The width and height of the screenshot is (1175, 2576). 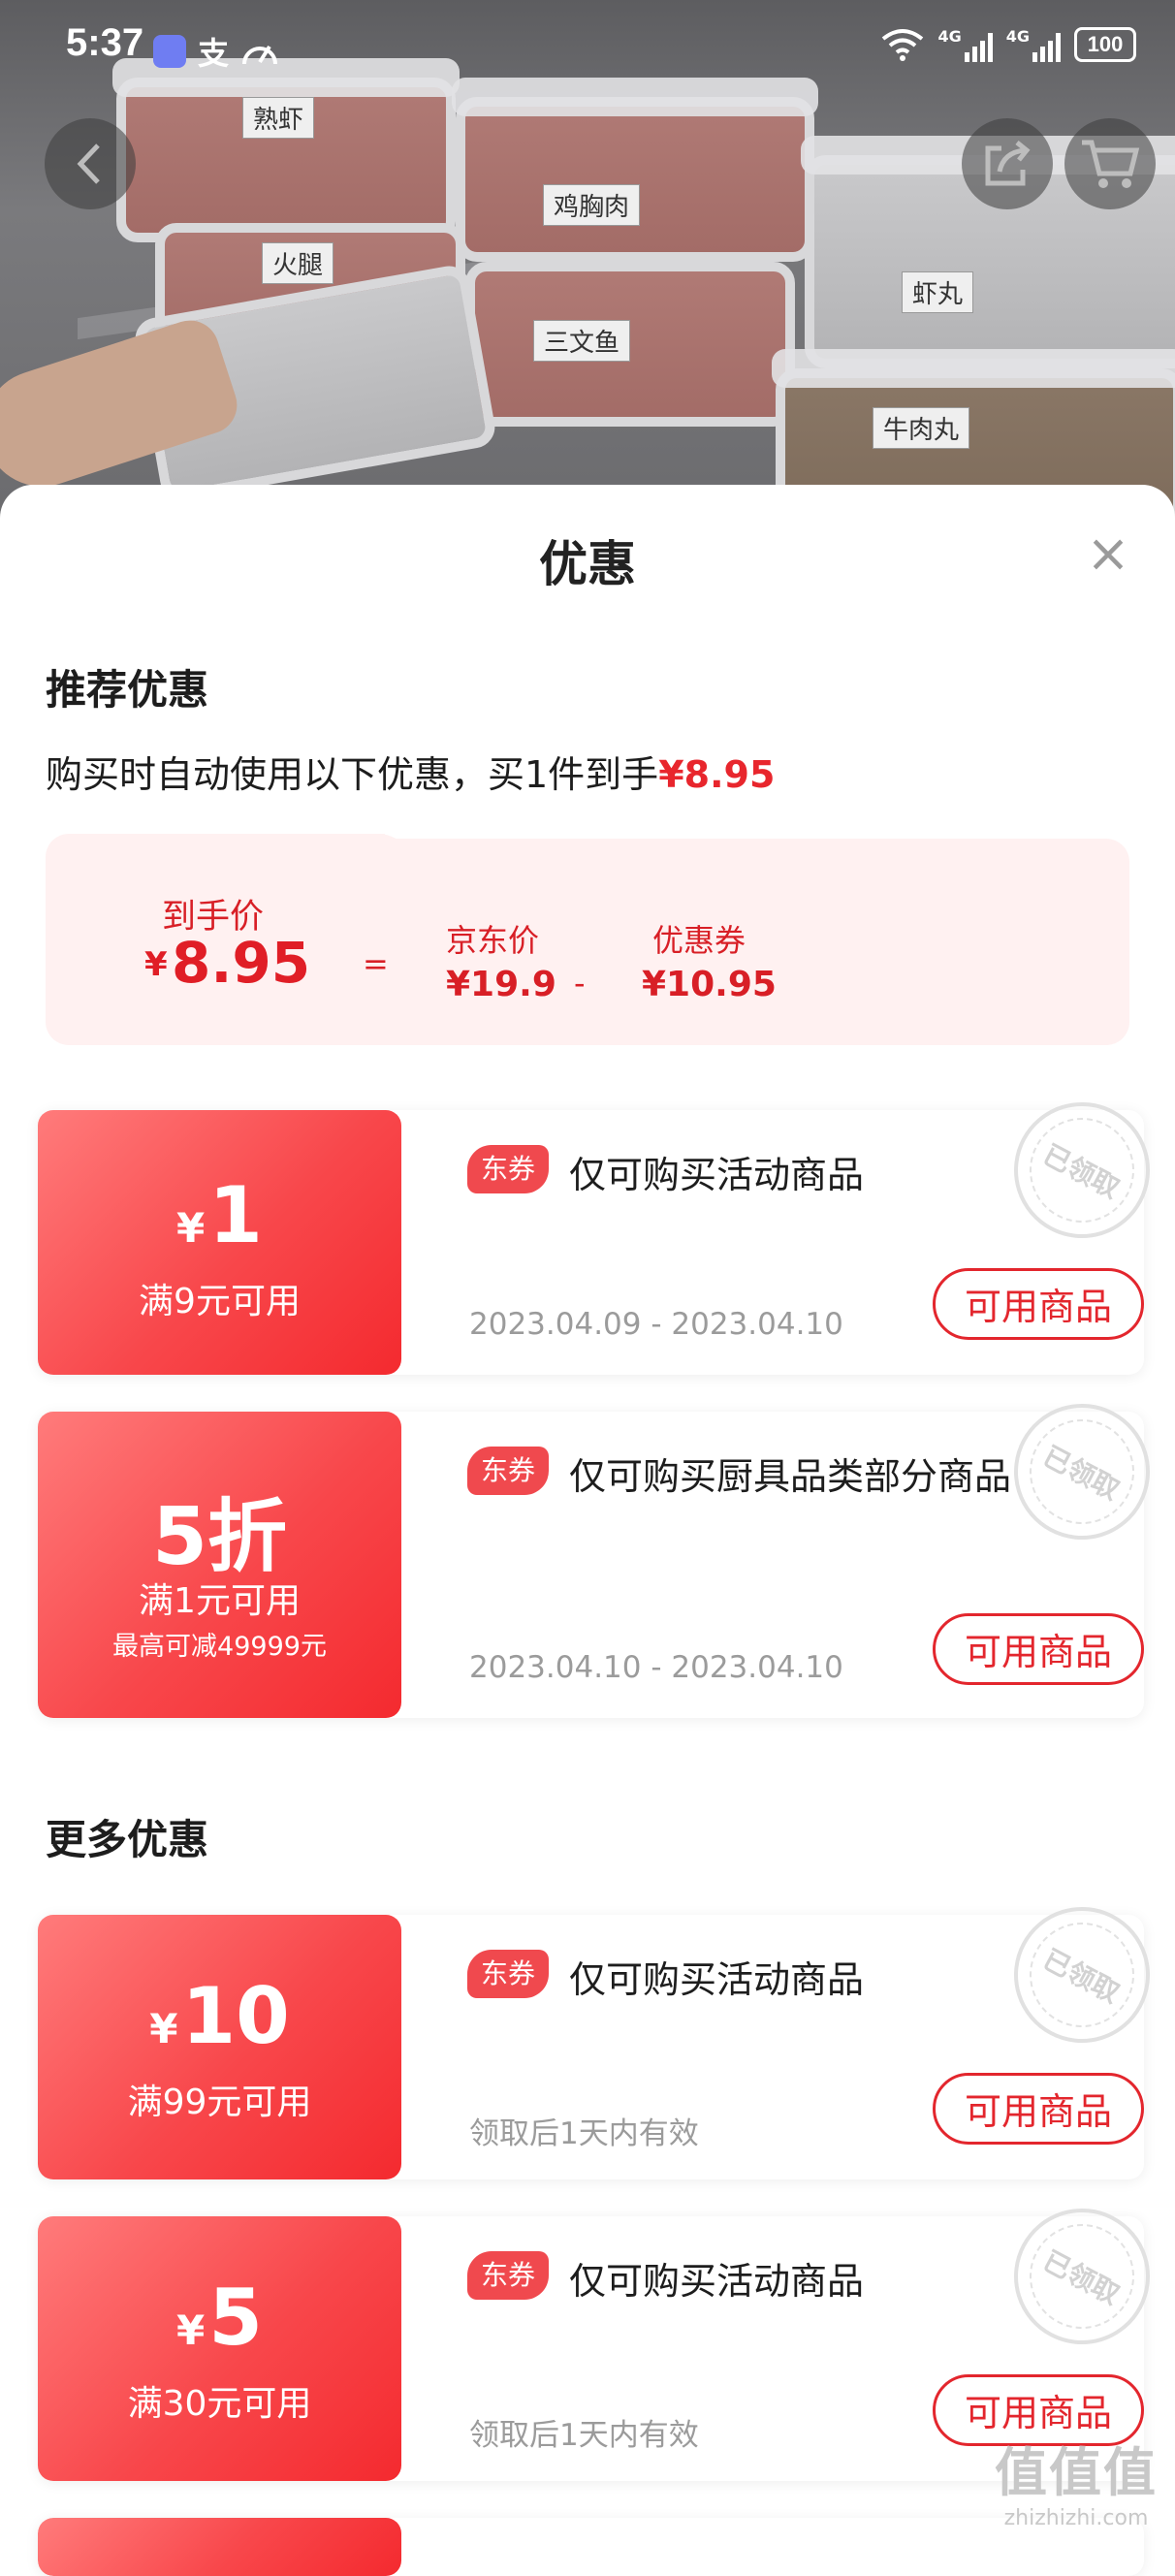 I want to click on final-price-value: 8.95, so click(x=242, y=963).